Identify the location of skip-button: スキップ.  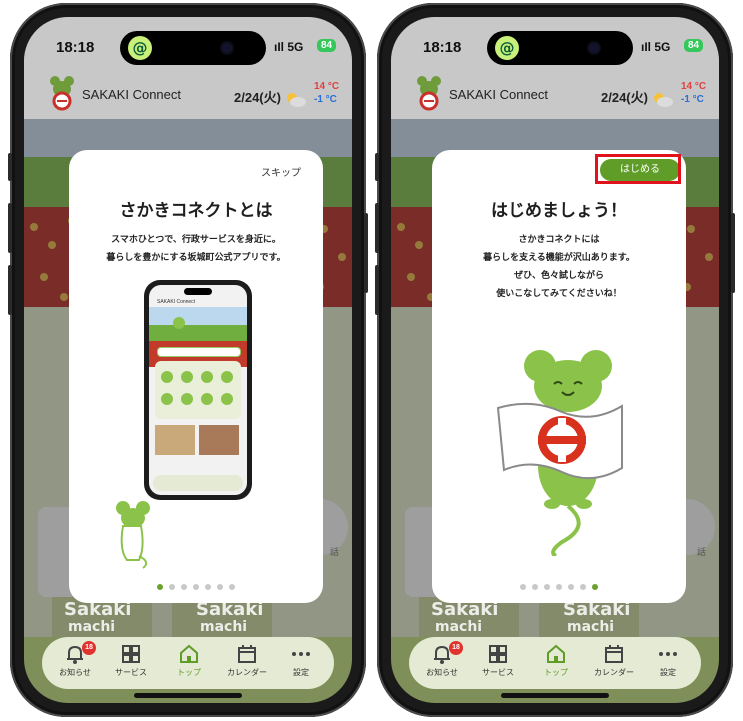
(281, 171).